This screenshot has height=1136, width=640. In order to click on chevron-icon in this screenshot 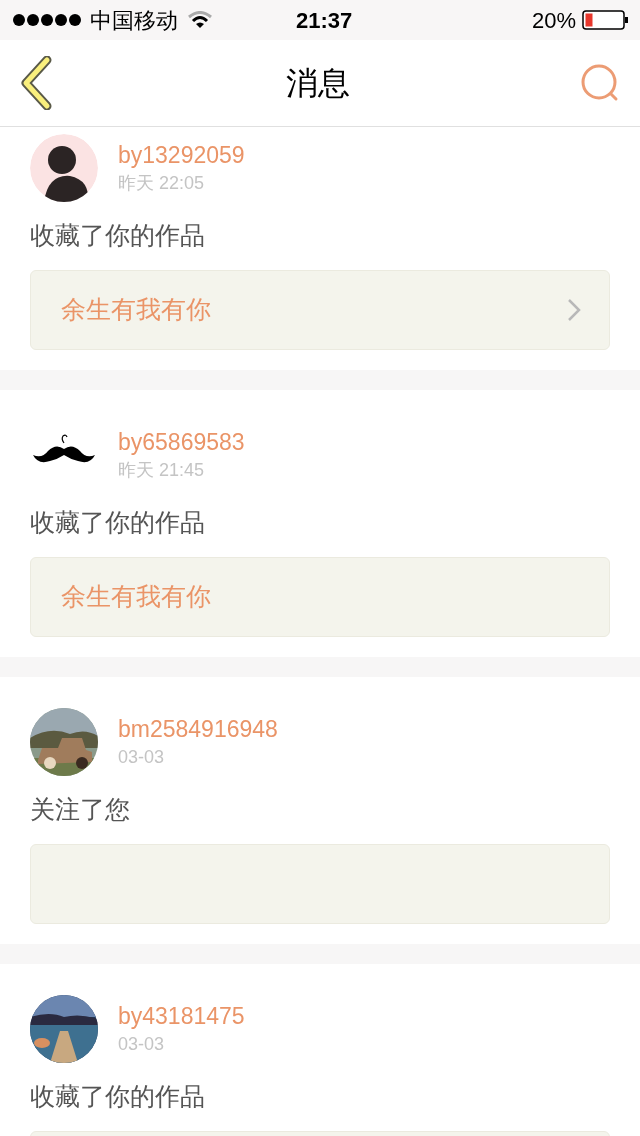, I will do `click(574, 310)`.